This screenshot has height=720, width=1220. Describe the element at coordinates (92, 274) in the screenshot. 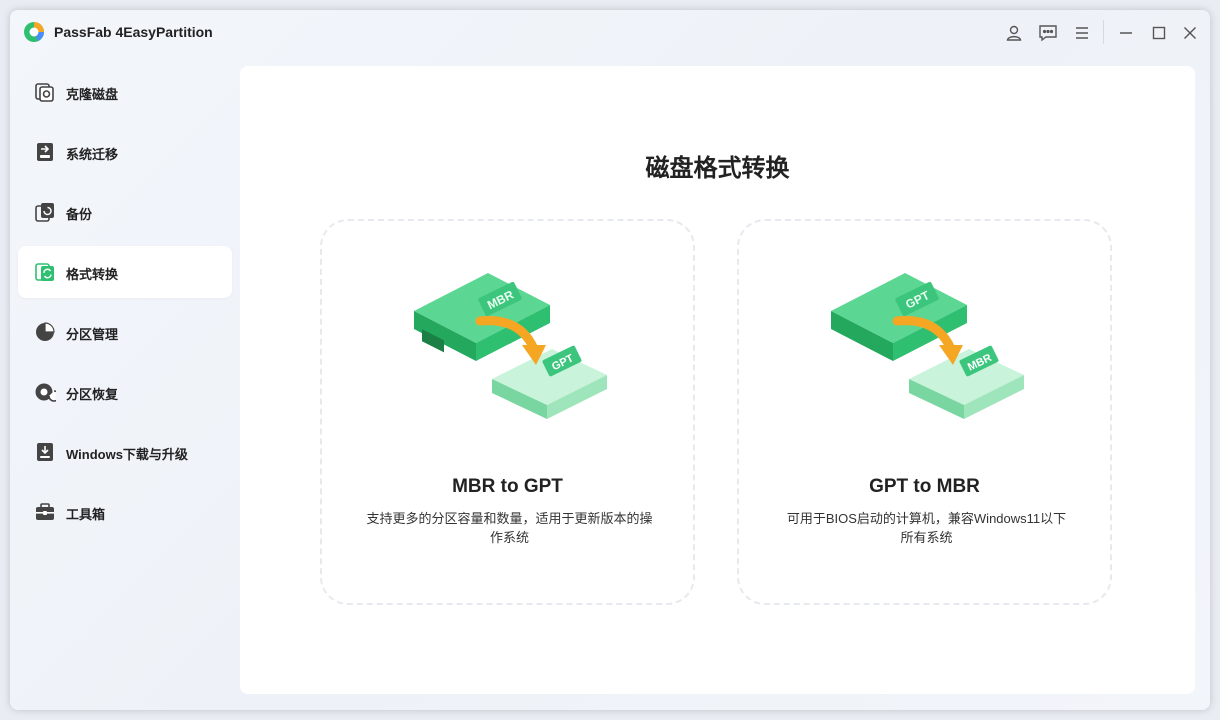

I see `sidebar-item-label: 格式转换` at that location.